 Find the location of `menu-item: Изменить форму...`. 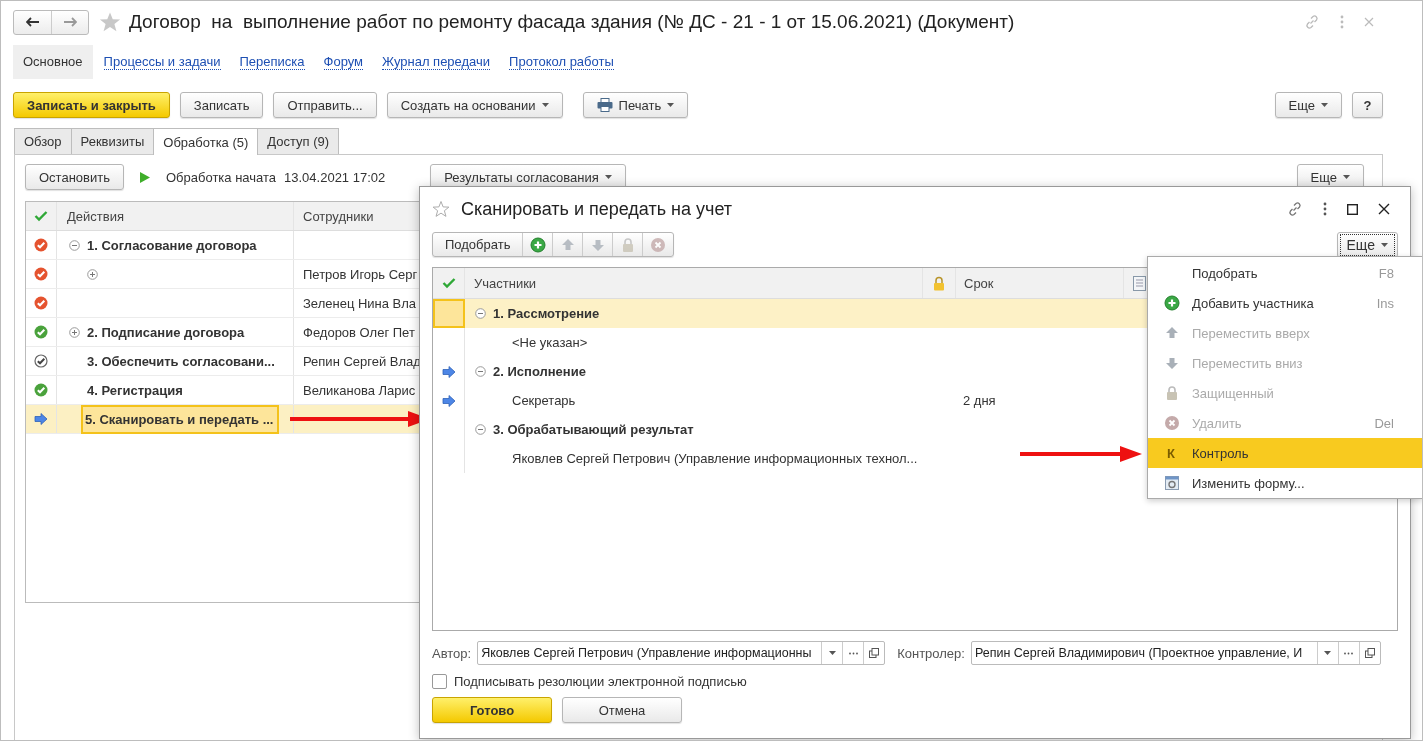

menu-item: Изменить форму... is located at coordinates (1285, 483).